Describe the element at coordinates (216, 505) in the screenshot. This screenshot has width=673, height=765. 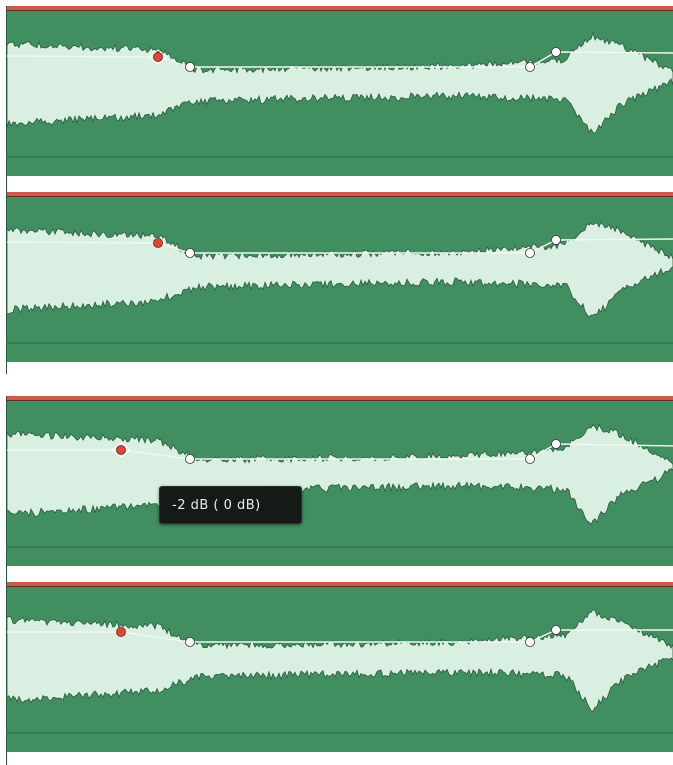
I see `volume-tooltip-text: -2 dB ( 0 dB)` at that location.